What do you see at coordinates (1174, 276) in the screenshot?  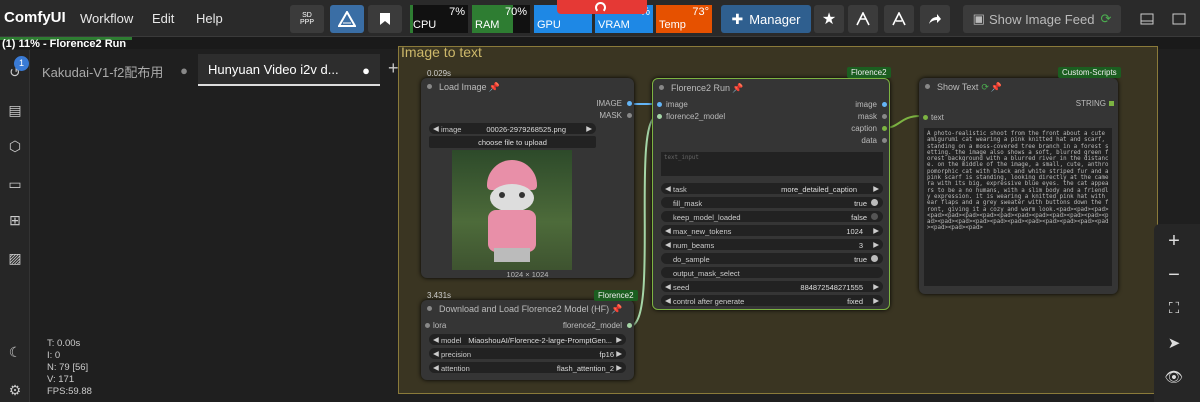 I see `zoom-out-icon: −` at bounding box center [1174, 276].